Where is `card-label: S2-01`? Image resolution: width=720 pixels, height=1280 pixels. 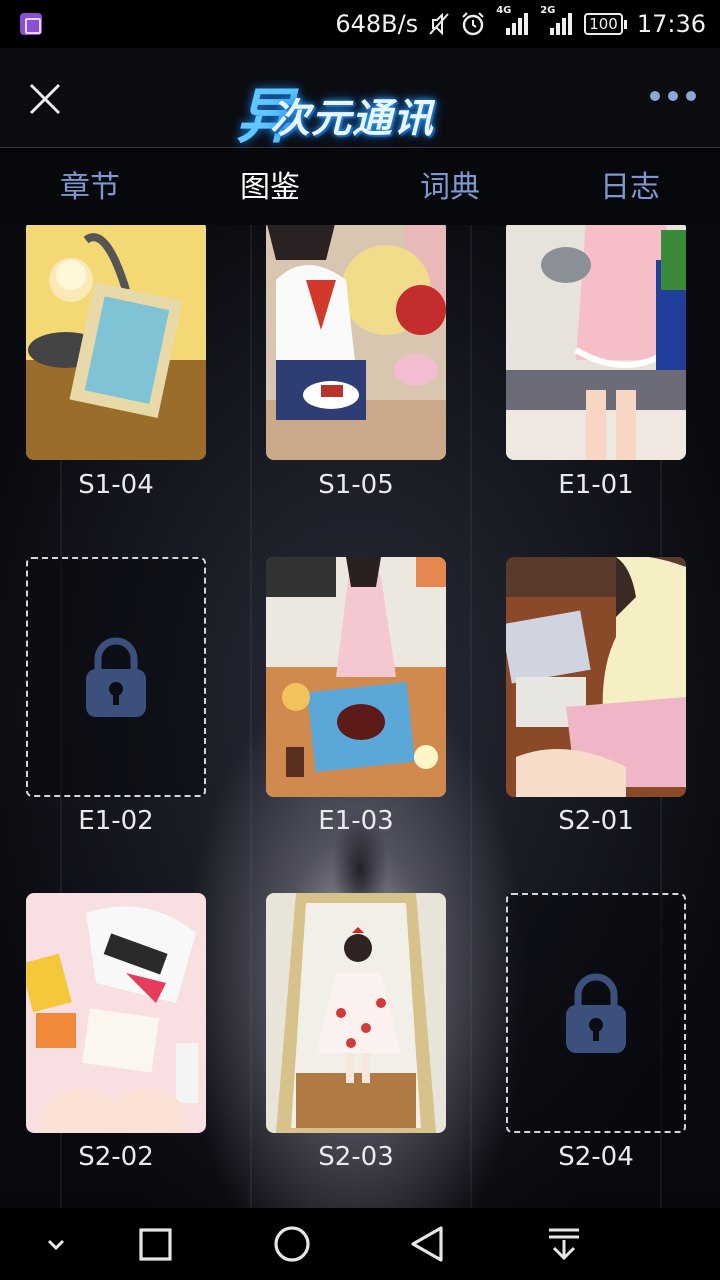
card-label: S2-01 is located at coordinates (596, 821).